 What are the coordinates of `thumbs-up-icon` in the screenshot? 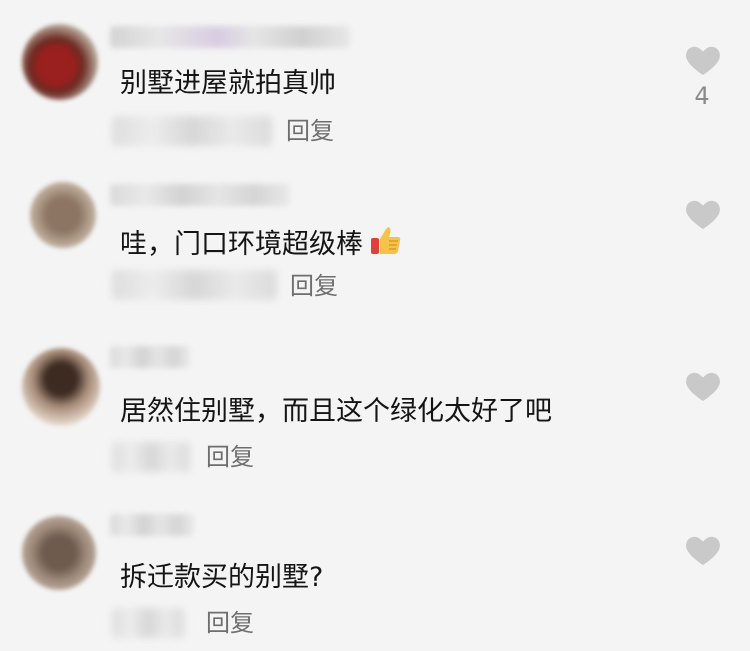 It's located at (386, 240).